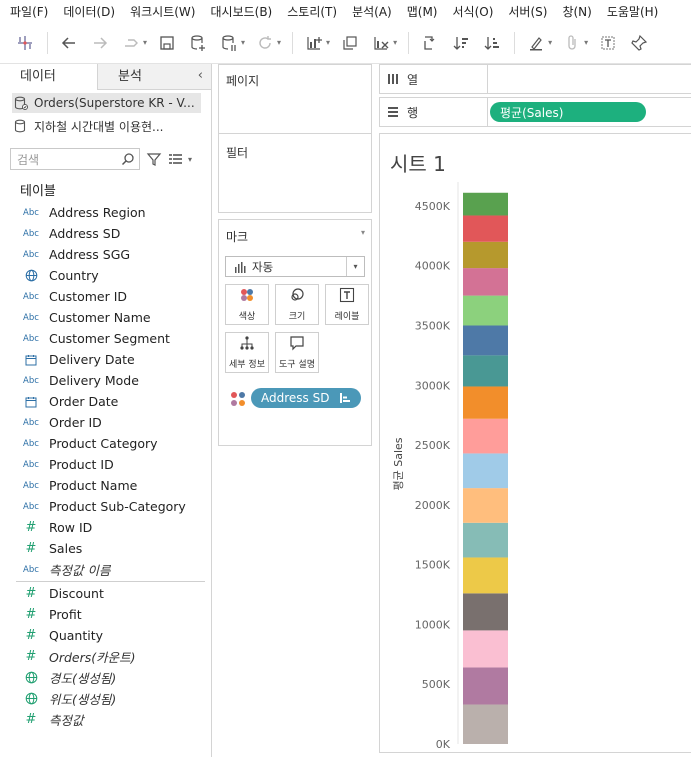 The height and width of the screenshot is (757, 691). What do you see at coordinates (105, 443) in the screenshot?
I see `field-item: Abc Product Category` at bounding box center [105, 443].